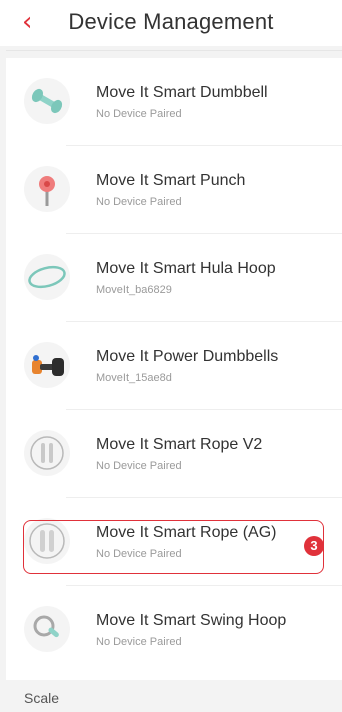 The image size is (342, 712). Describe the element at coordinates (47, 453) in the screenshot. I see `rope-v2-icon` at that location.